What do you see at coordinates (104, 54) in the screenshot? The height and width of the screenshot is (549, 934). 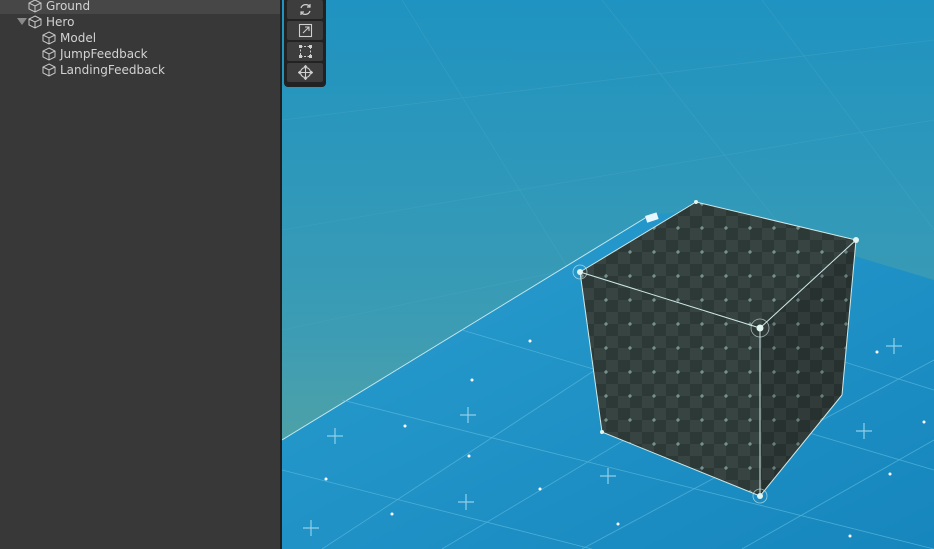 I see `hierarchy-item-label: JumpFeedback` at bounding box center [104, 54].